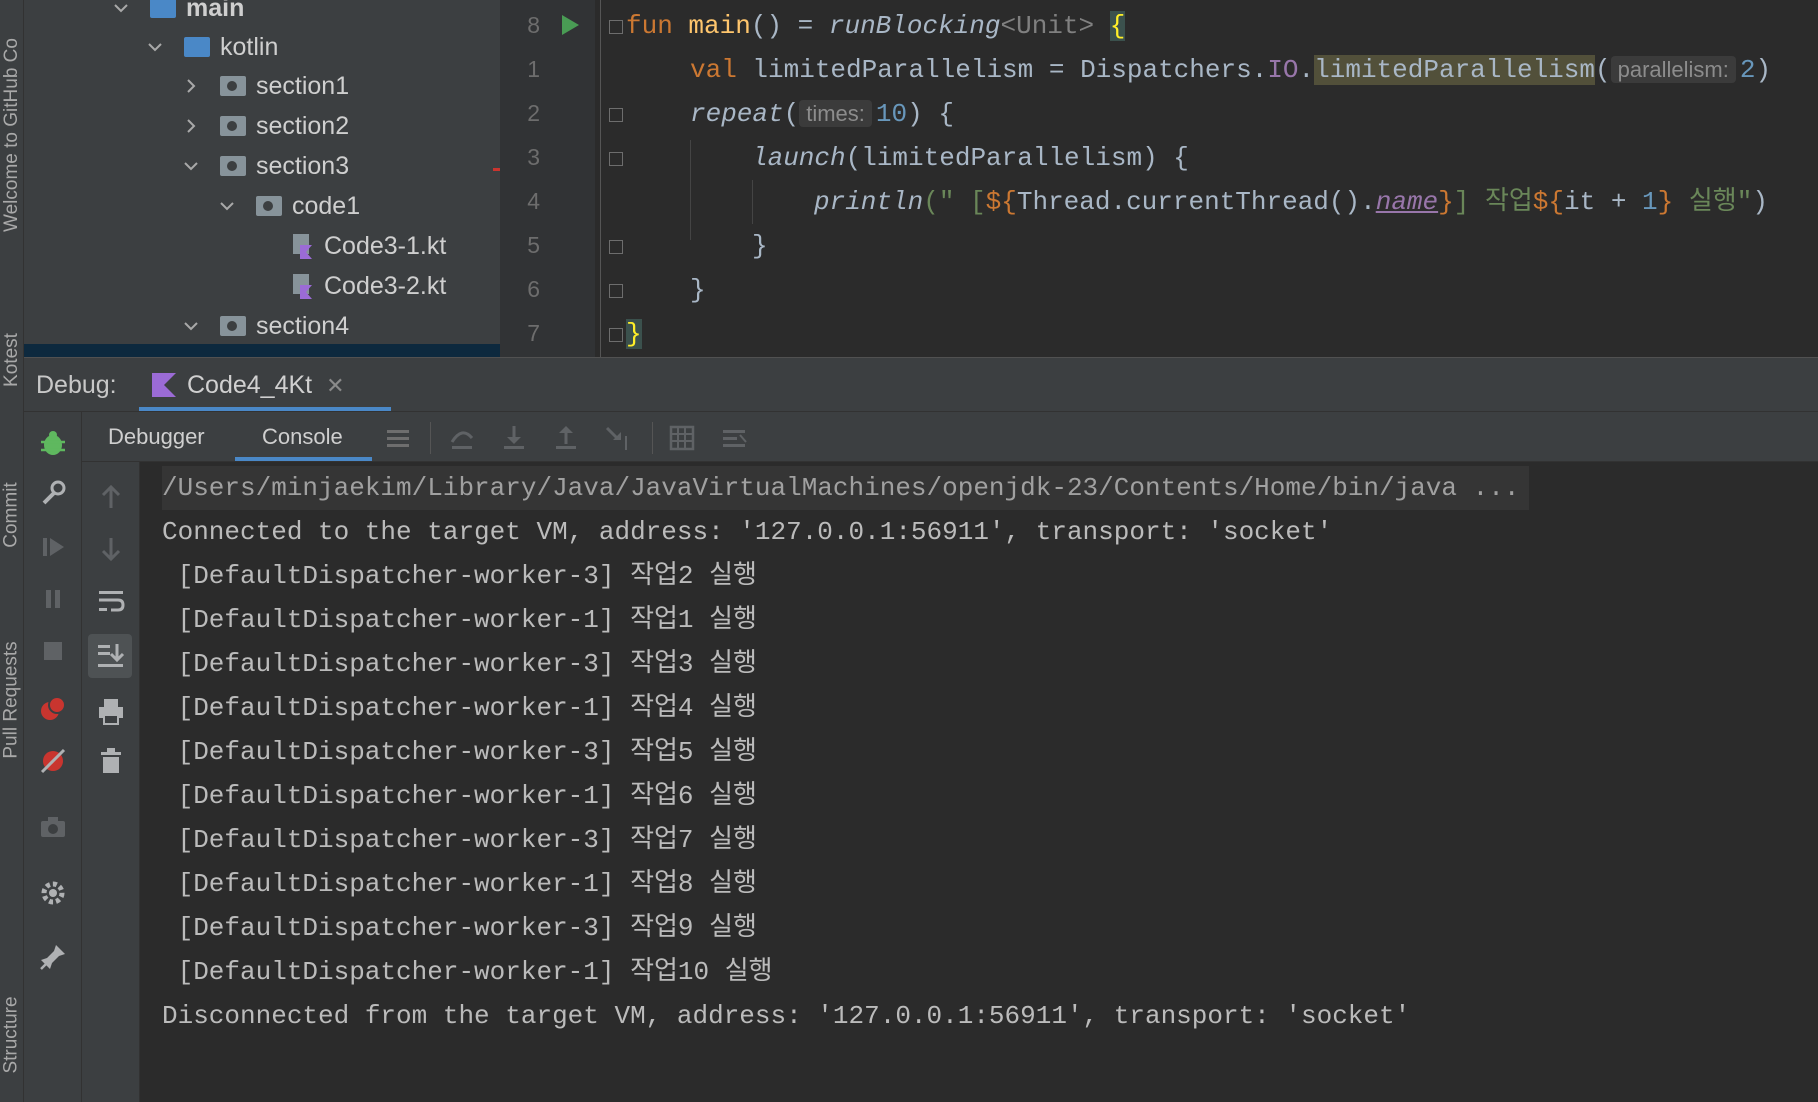 The height and width of the screenshot is (1102, 1818). I want to click on close-icon: ✕, so click(335, 386).